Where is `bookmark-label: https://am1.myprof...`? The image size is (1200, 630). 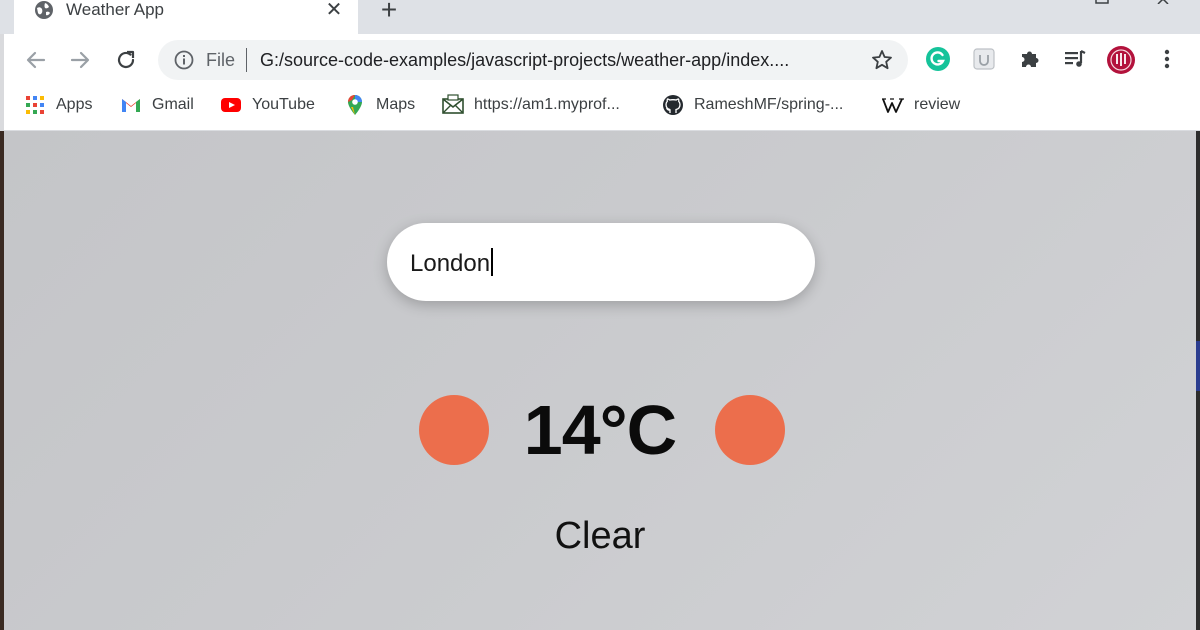
bookmark-label: https://am1.myprof... is located at coordinates (547, 104).